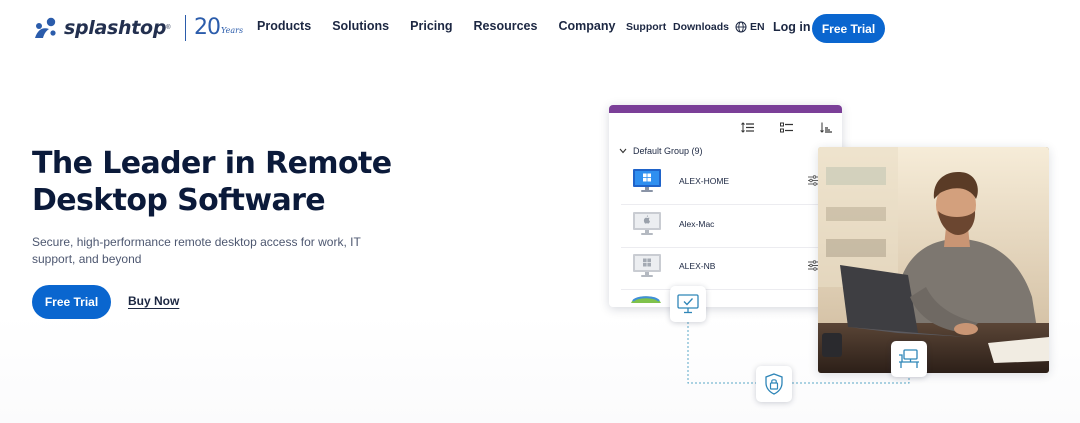 Image resolution: width=1080 pixels, height=423 pixels. Describe the element at coordinates (704, 181) in the screenshot. I see `device-name: ALEX-HOME` at that location.